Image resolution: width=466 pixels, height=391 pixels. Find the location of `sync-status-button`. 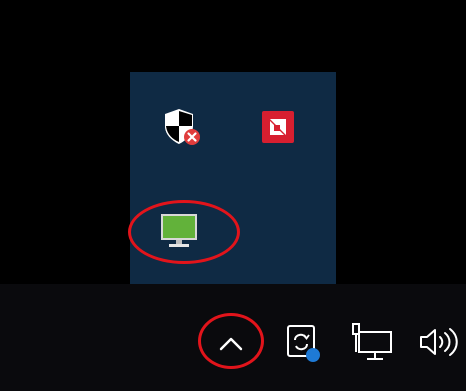

sync-status-button is located at coordinates (303, 343).